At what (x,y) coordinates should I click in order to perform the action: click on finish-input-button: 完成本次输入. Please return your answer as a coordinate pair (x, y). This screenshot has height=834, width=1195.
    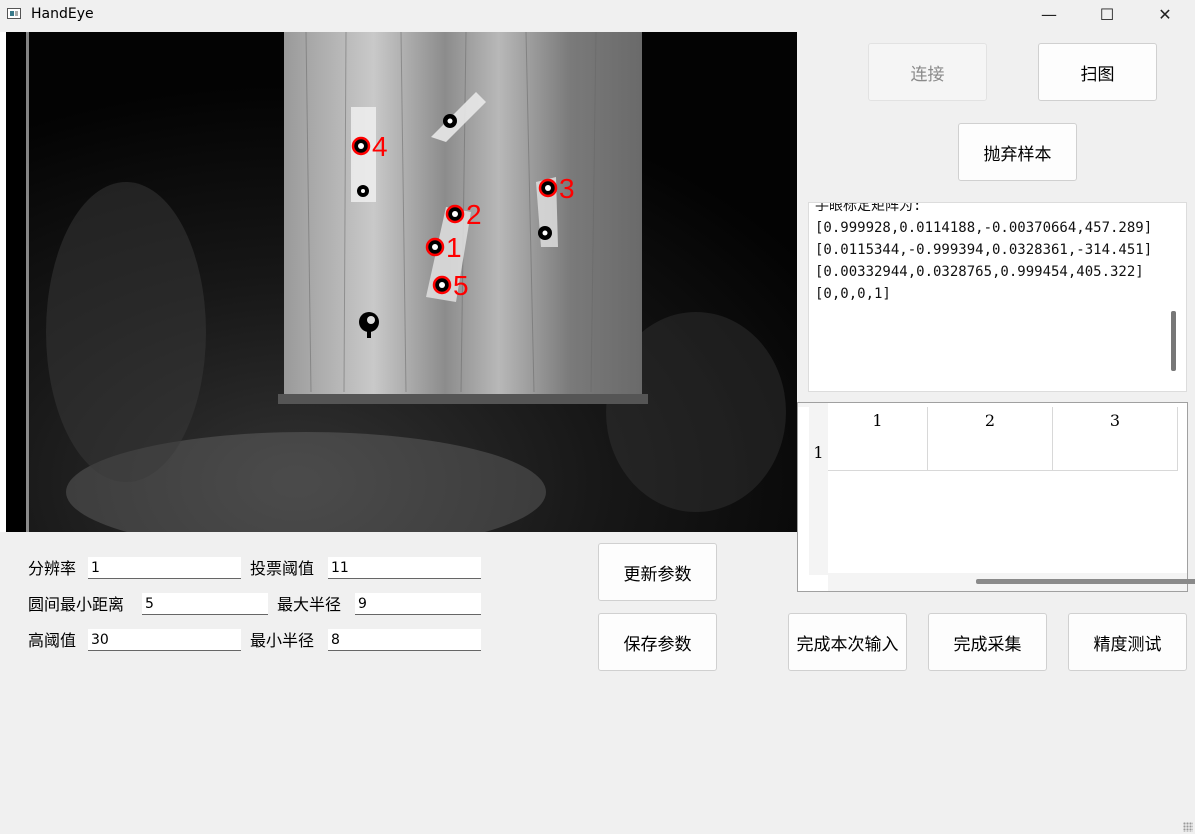
    Looking at the image, I should click on (847, 642).